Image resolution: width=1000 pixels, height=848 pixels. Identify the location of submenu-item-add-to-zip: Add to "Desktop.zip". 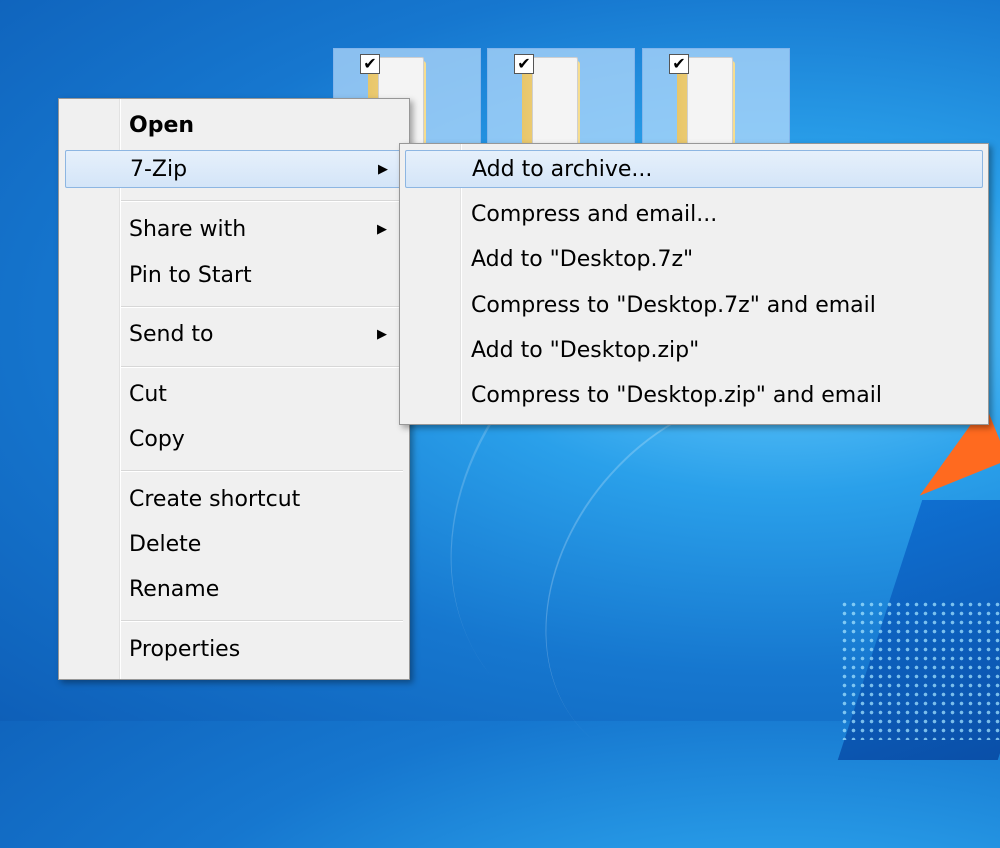
(726, 351).